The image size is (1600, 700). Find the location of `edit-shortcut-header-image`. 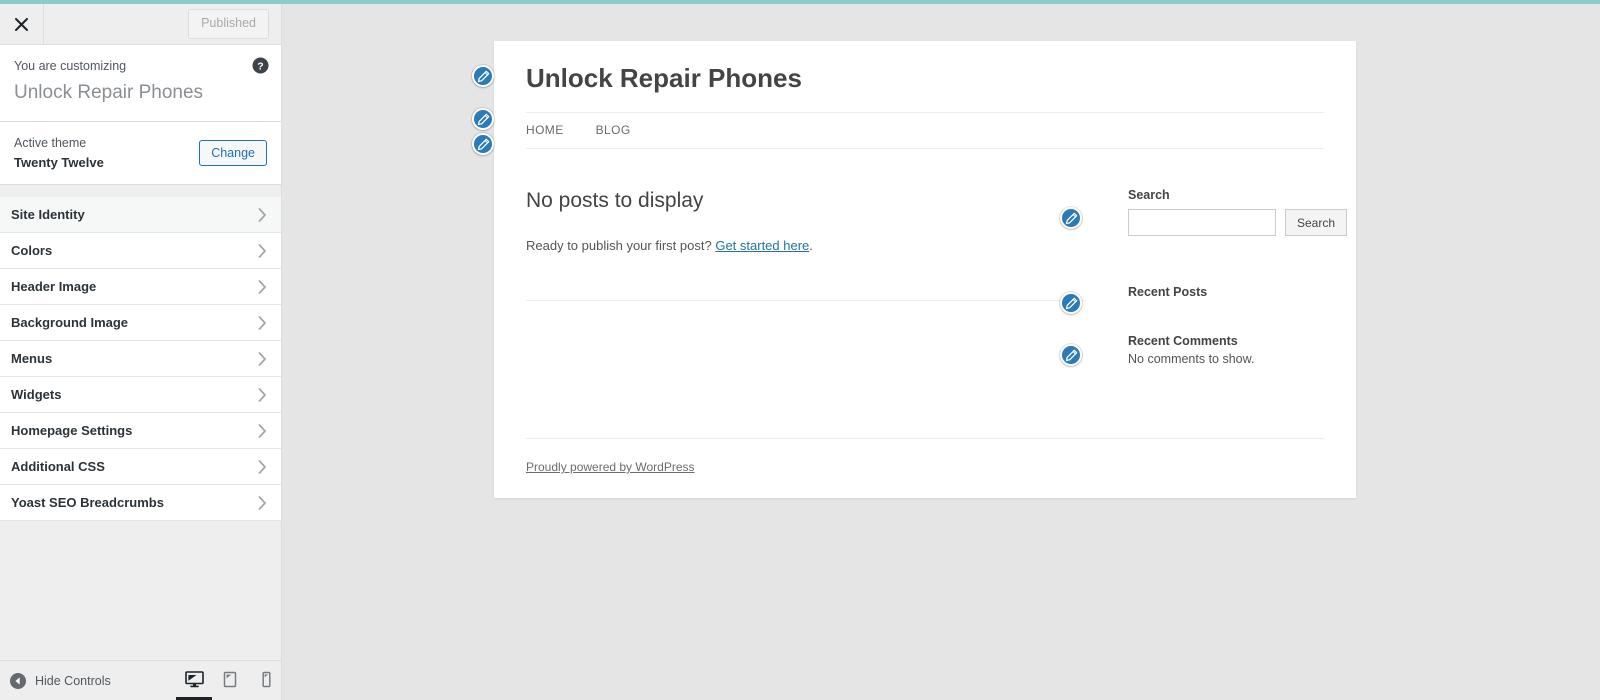

edit-shortcut-header-image is located at coordinates (483, 119).